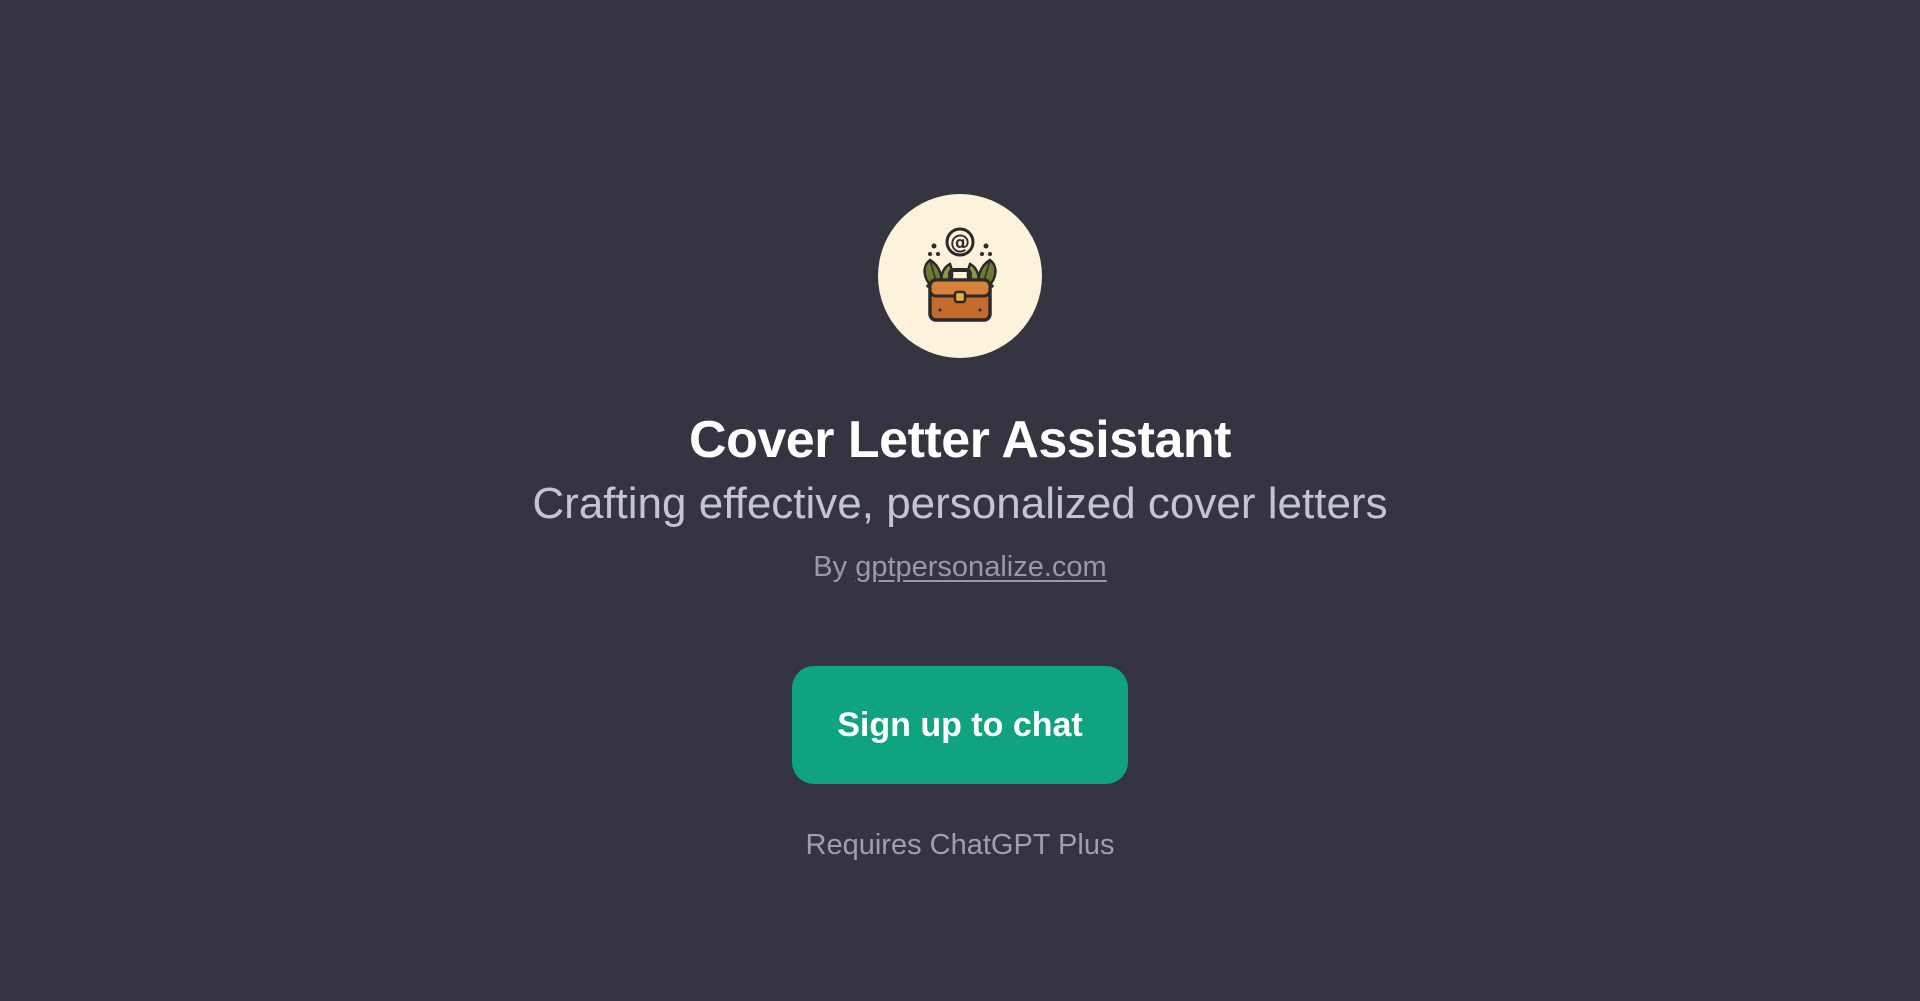 The height and width of the screenshot is (1001, 1920). I want to click on requires-plus-note: Requires ChatGPT Plus, so click(960, 845).